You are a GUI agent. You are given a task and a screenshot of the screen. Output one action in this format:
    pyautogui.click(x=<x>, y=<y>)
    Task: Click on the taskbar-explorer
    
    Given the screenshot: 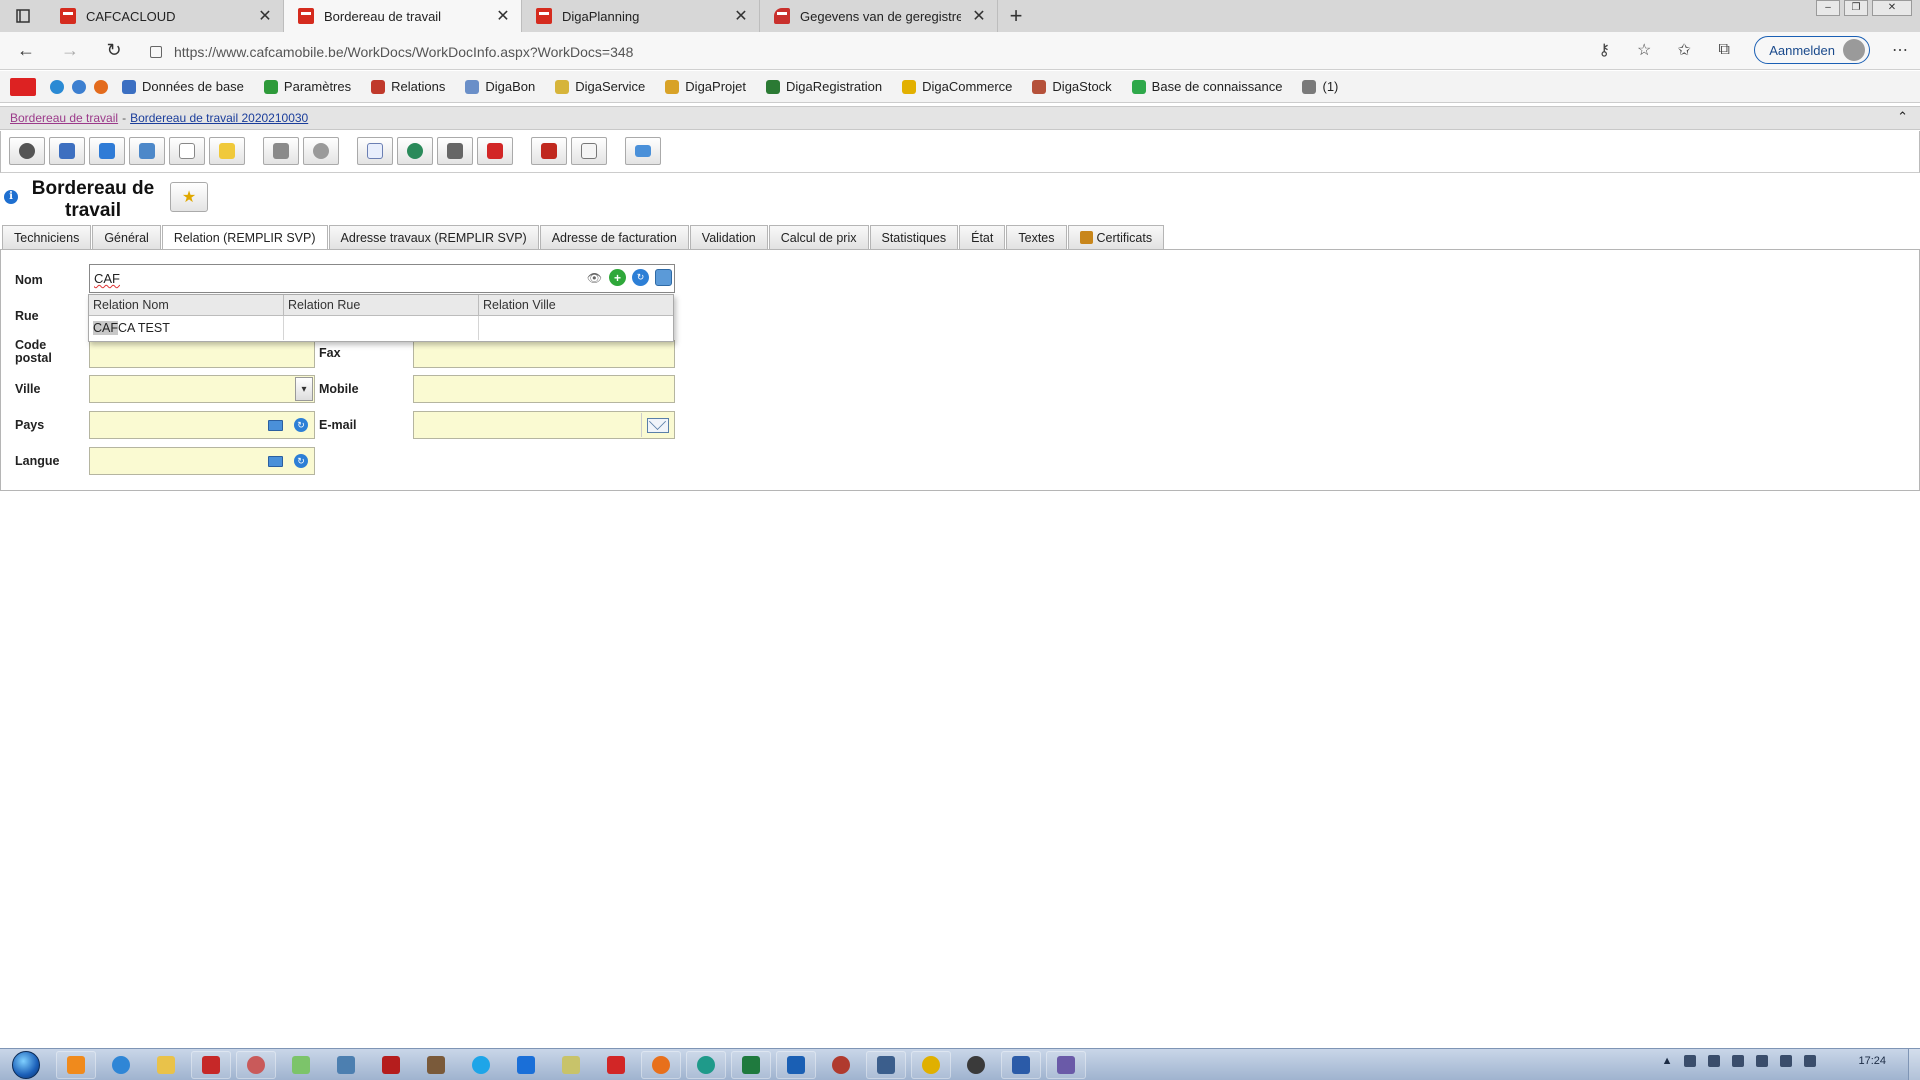 What is the action you would take?
    pyautogui.click(x=166, y=1065)
    